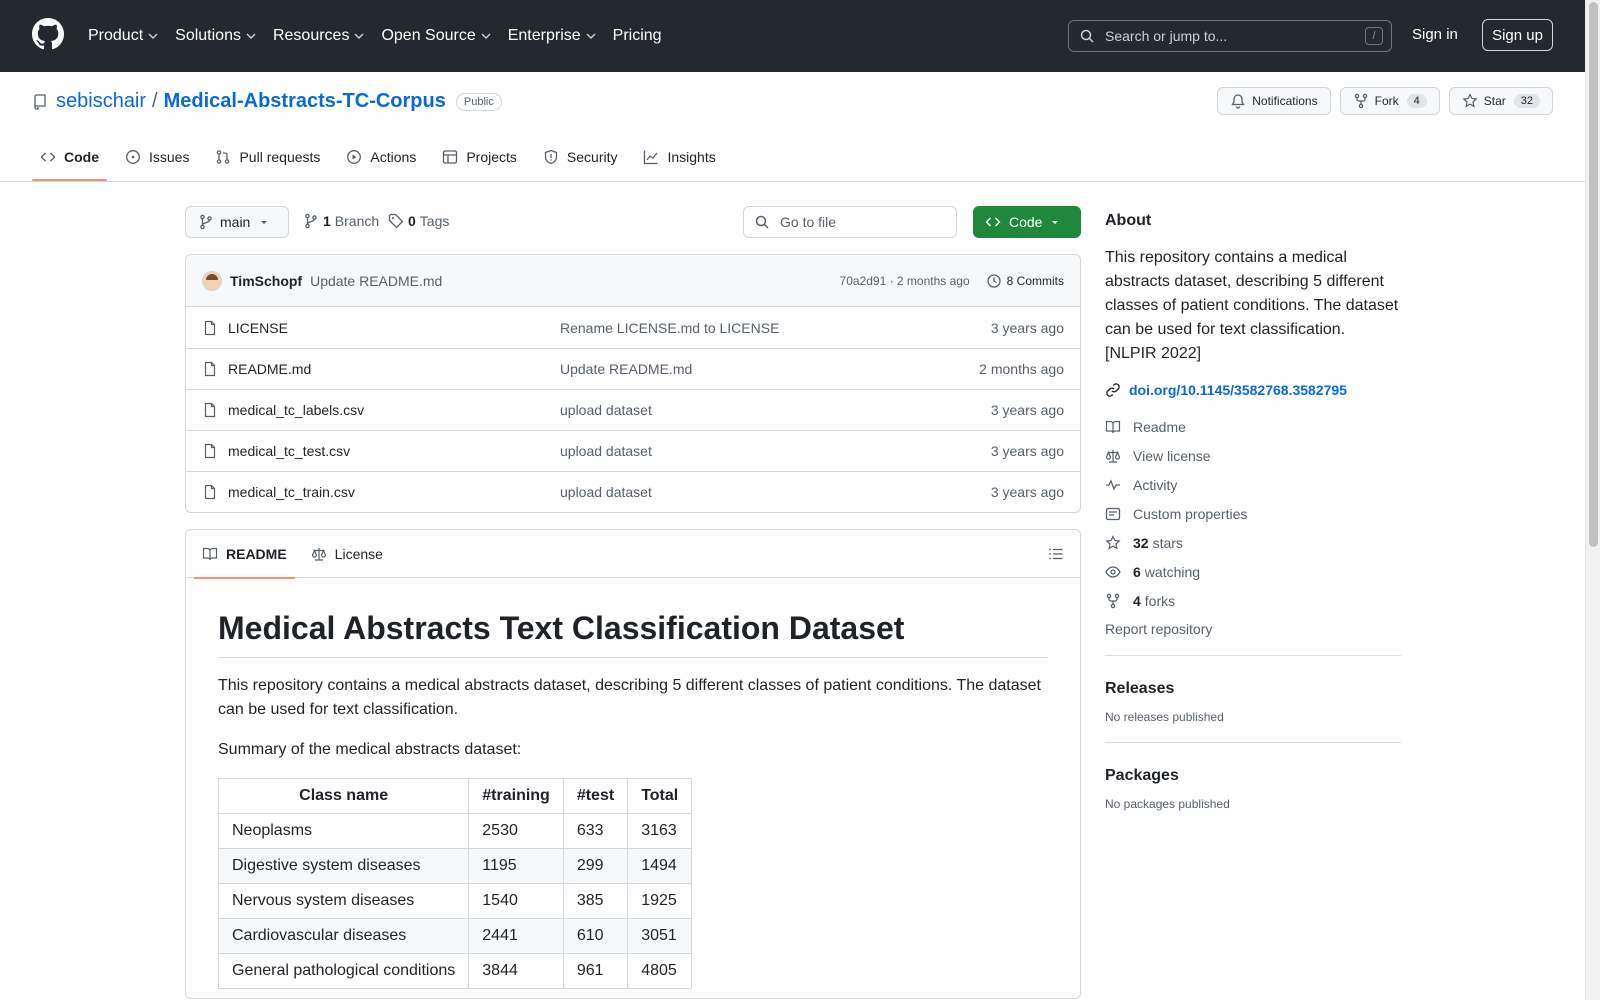 The image size is (1600, 1000). Describe the element at coordinates (1253, 484) in the screenshot. I see `activity-link: Activity` at that location.